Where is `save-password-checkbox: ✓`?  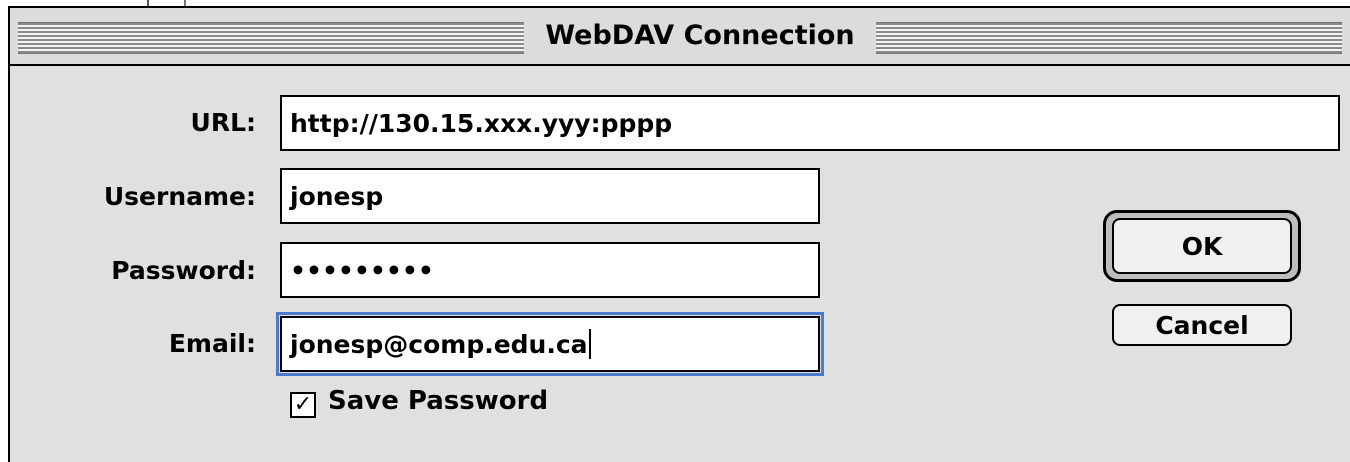
save-password-checkbox: ✓ is located at coordinates (303, 405).